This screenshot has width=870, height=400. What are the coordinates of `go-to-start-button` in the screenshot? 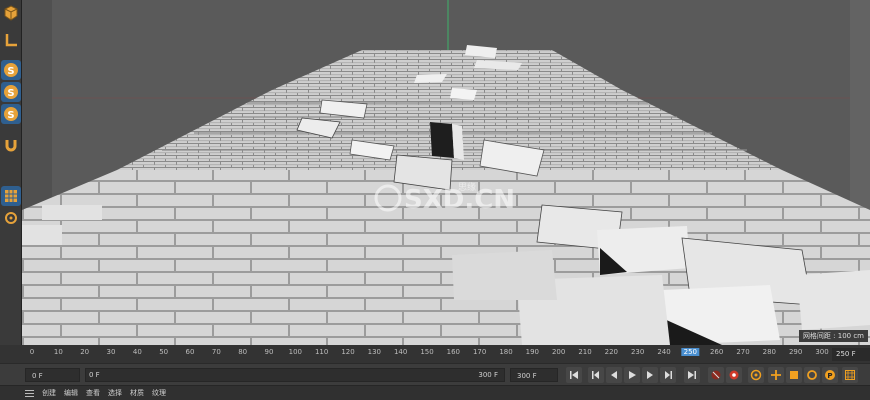 It's located at (574, 375).